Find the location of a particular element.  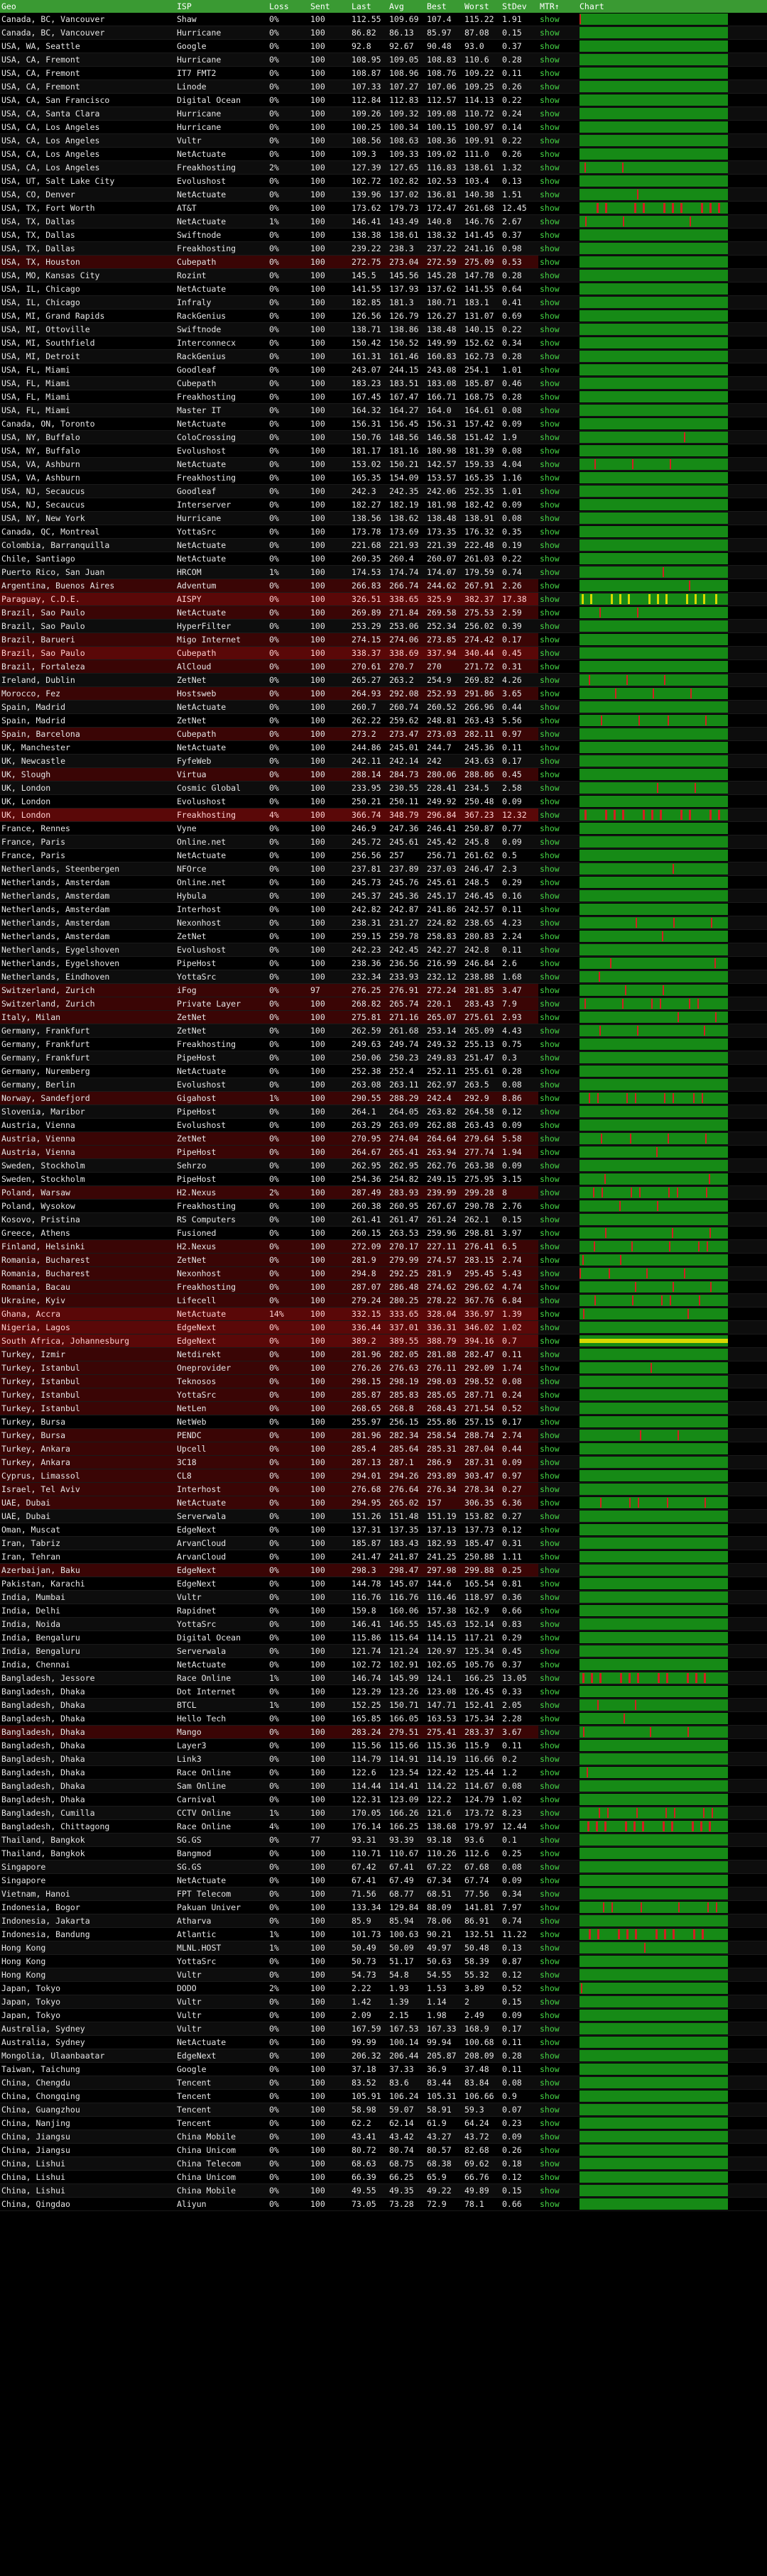

column-header-isp: ISP is located at coordinates (221, 6).